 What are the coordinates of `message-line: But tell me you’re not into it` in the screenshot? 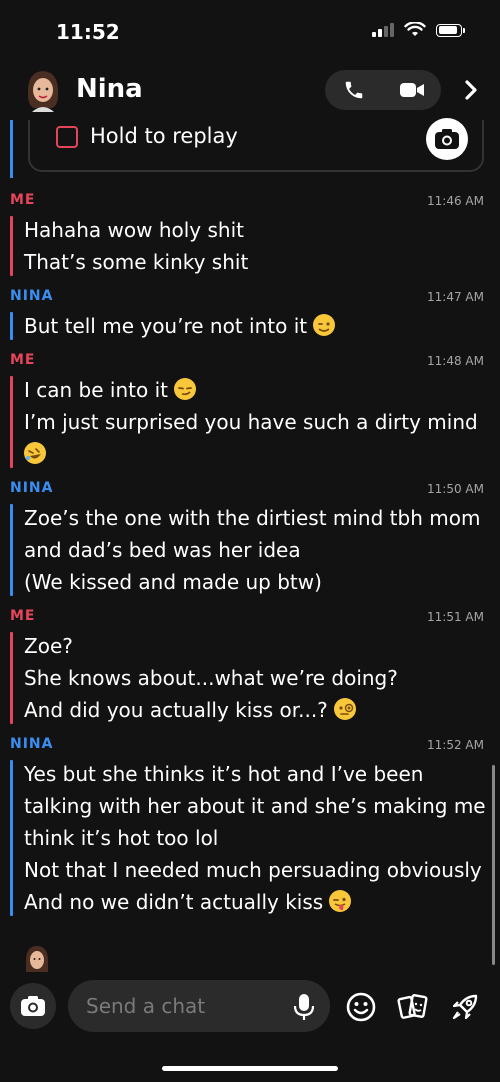 It's located at (166, 326).